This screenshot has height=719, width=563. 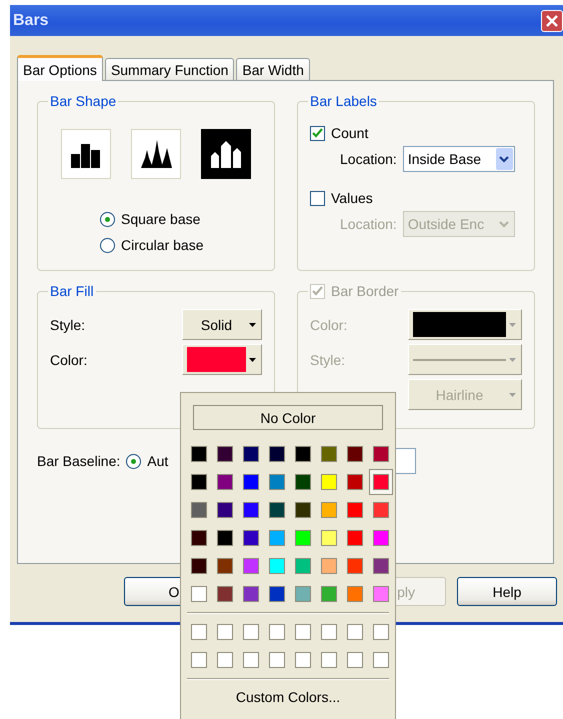 What do you see at coordinates (317, 133) in the screenshot?
I see `checkbox` at bounding box center [317, 133].